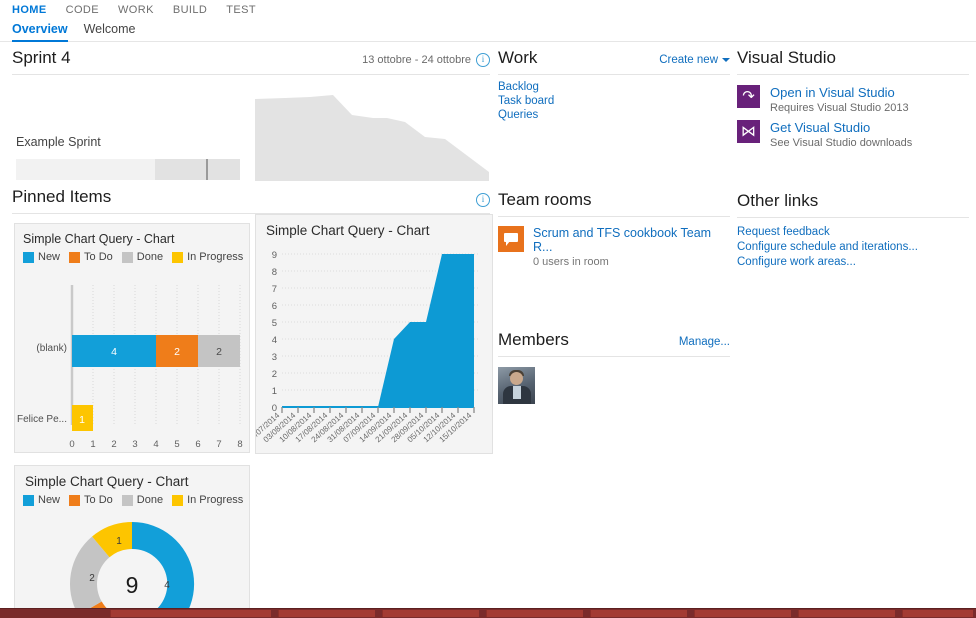 Image resolution: width=976 pixels, height=618 pixels. Describe the element at coordinates (274, 391) in the screenshot. I see `y-tick-label: 1` at that location.